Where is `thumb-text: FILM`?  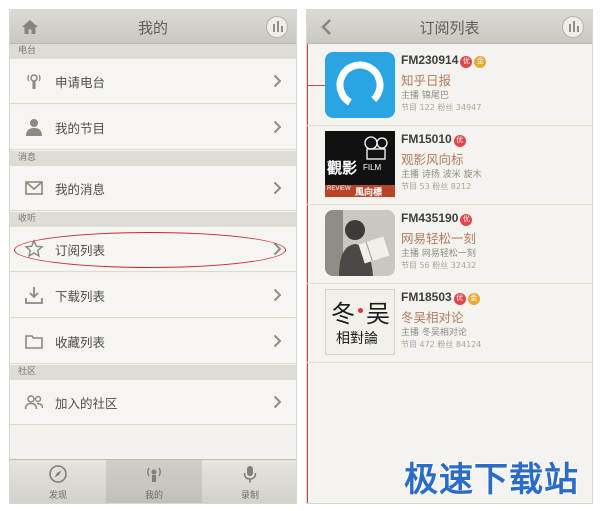 thumb-text: FILM is located at coordinates (372, 167).